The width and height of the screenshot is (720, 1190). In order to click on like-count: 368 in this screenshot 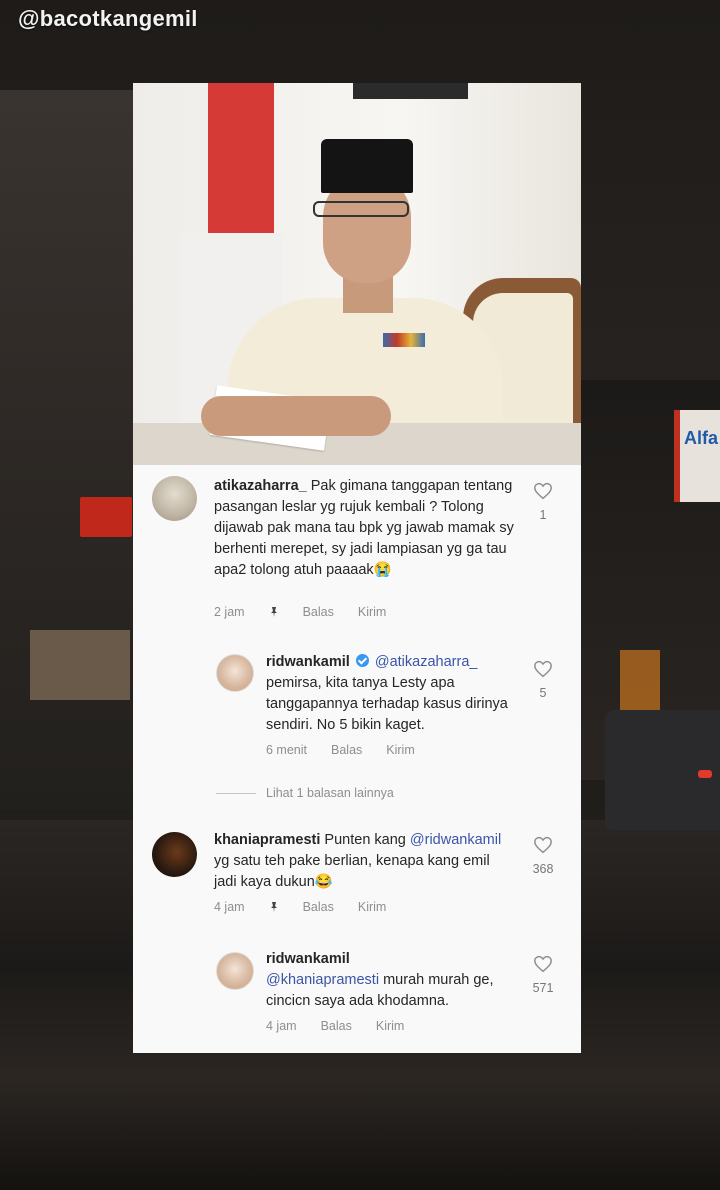, I will do `click(543, 869)`.